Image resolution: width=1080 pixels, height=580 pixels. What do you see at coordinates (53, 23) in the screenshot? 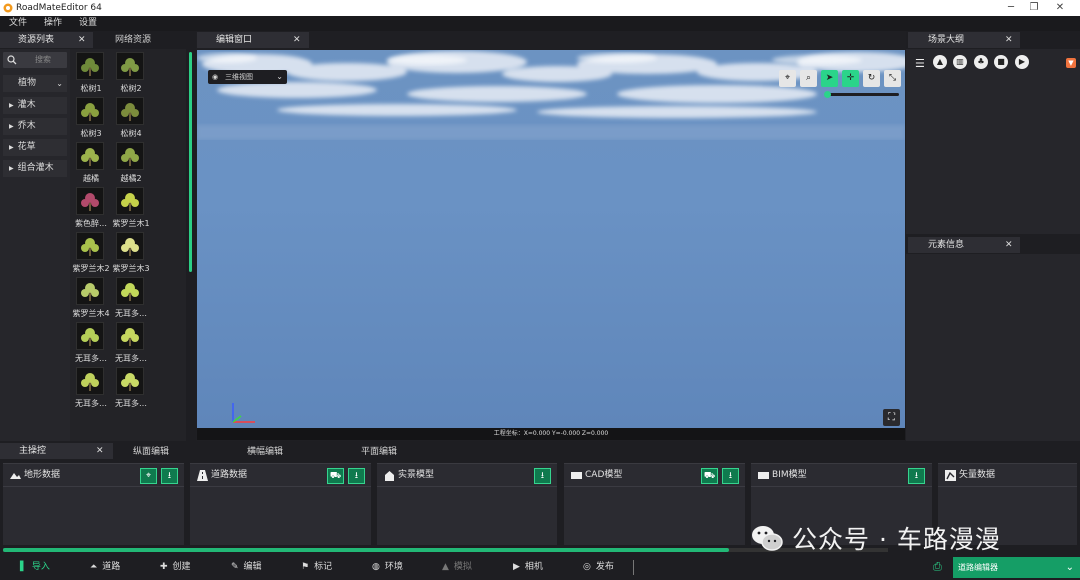
I see `menu-operate: 操作` at bounding box center [53, 23].